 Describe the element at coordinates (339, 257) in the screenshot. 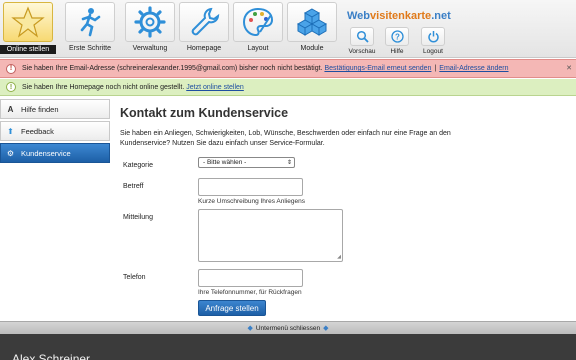

I see `resize-grip-icon: ◢` at that location.